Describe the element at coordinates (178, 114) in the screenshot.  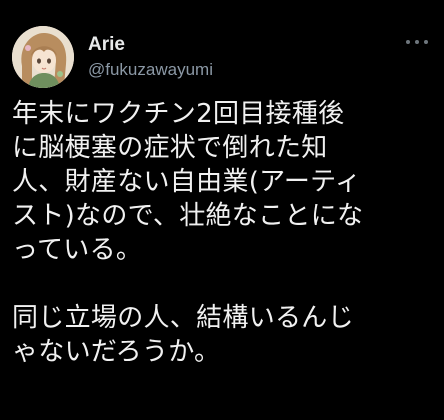
I see `tweet-text-line: 年末にワクチン2回目接種後` at that location.